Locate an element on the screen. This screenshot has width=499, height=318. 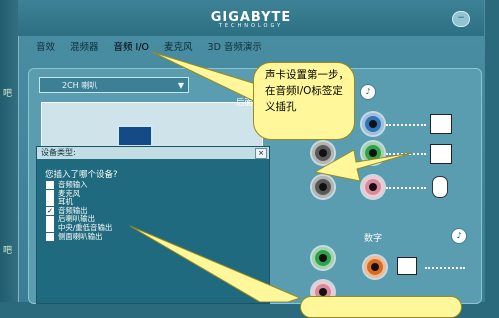
option-side-speaker: 侧面喇叭输出 is located at coordinates (79, 236).